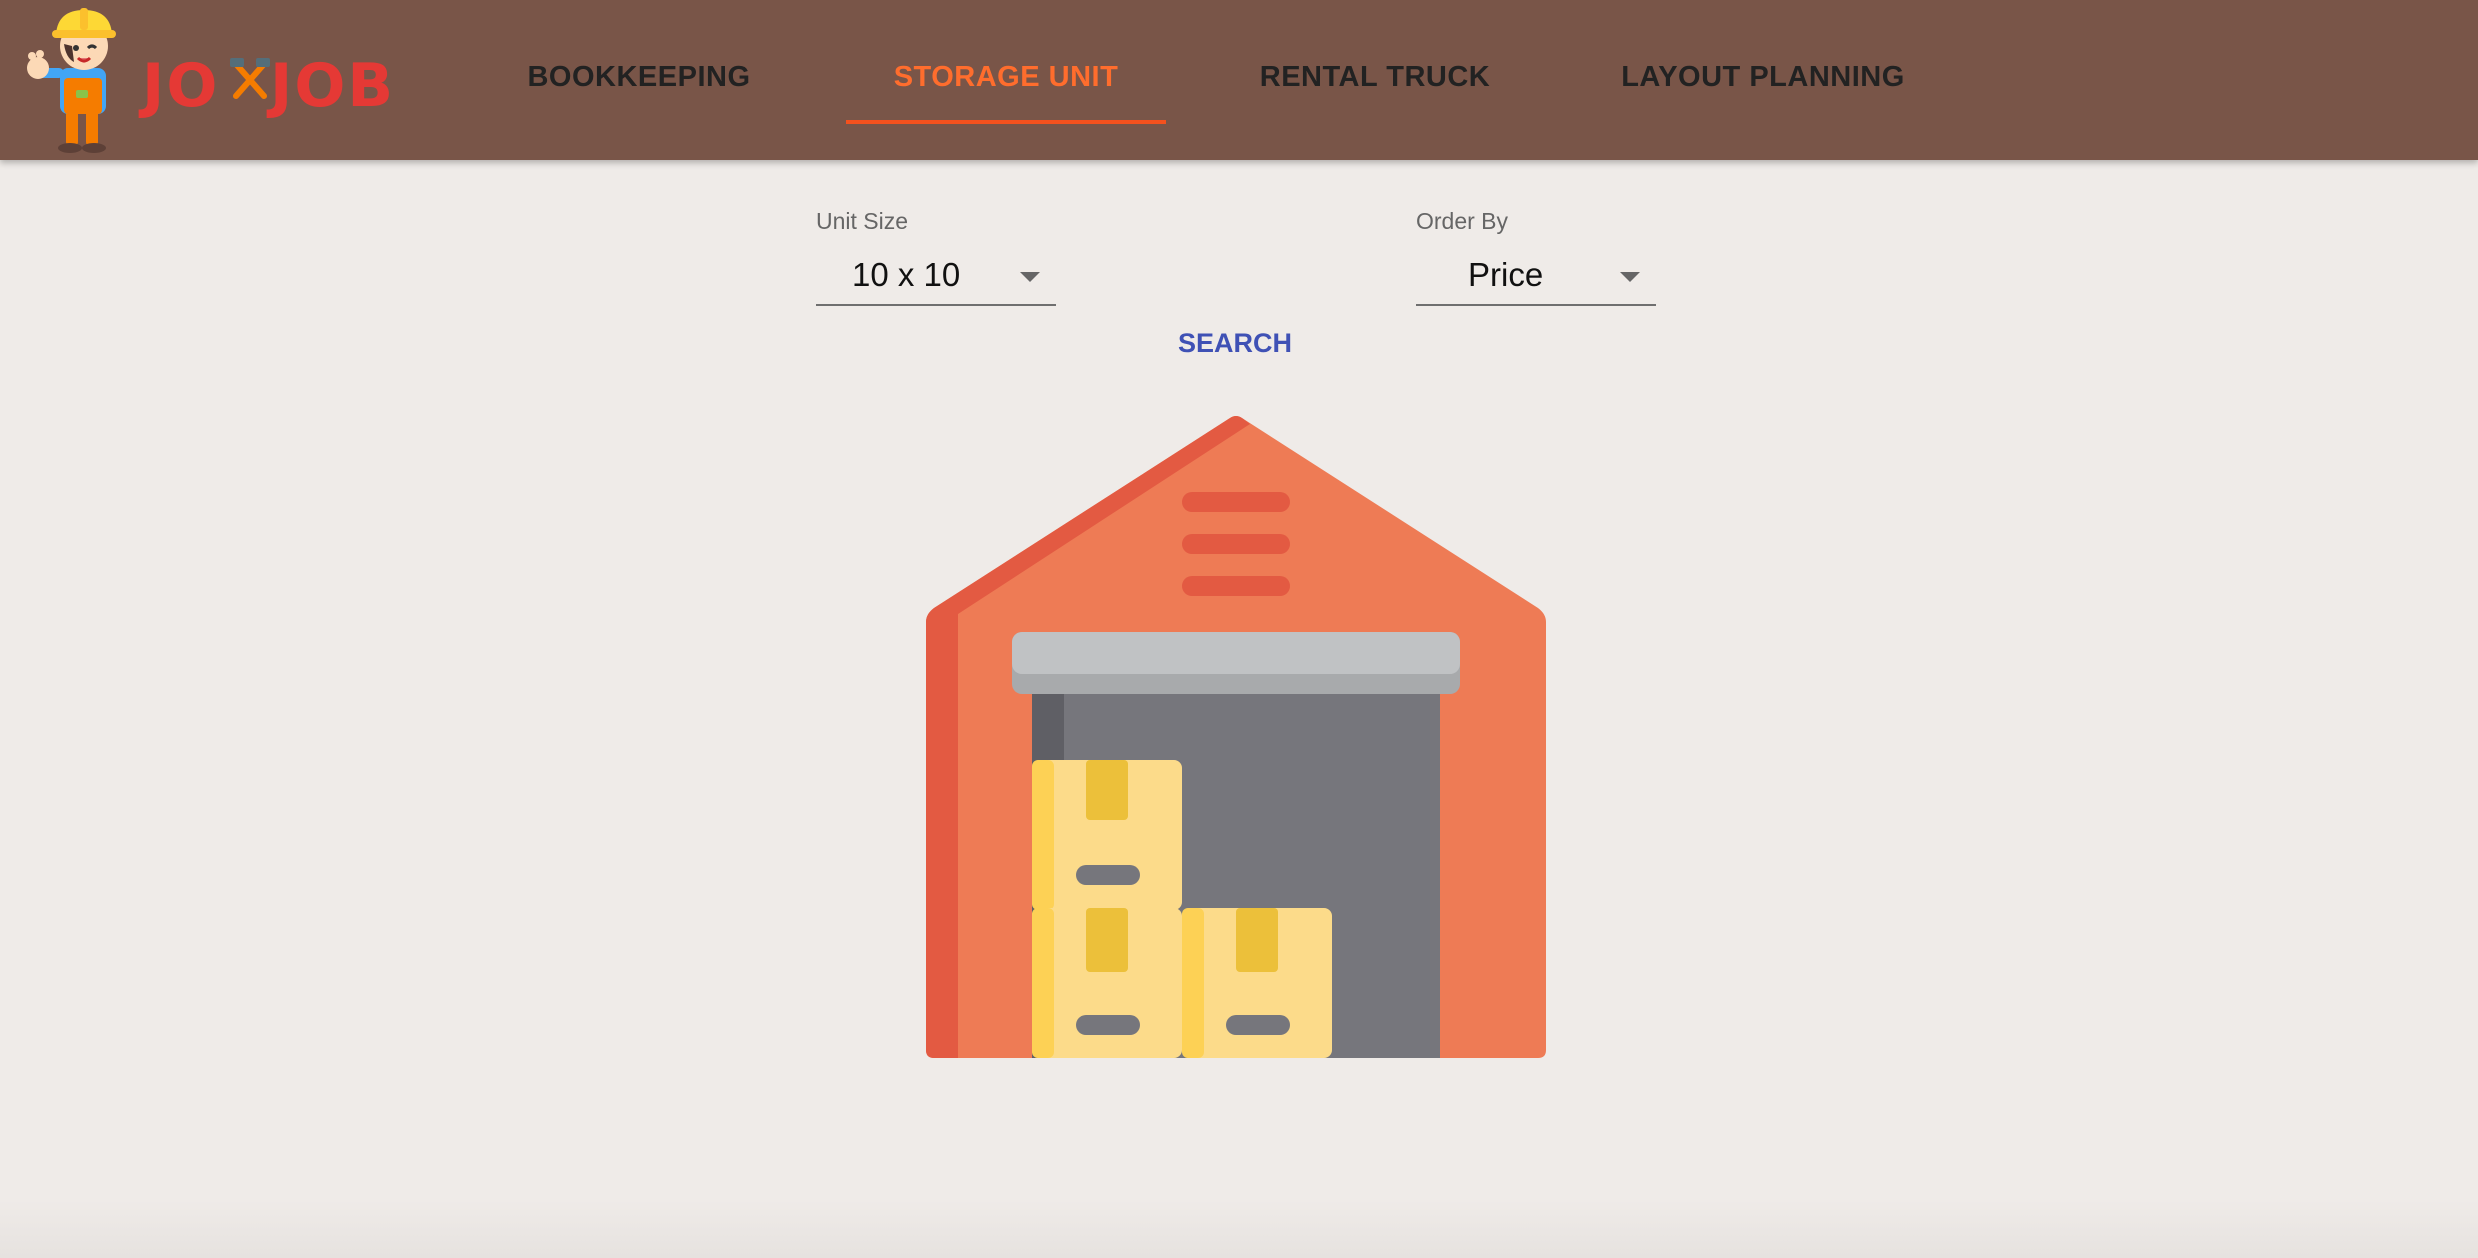  What do you see at coordinates (1506, 274) in the screenshot?
I see `order-by-value: Price` at bounding box center [1506, 274].